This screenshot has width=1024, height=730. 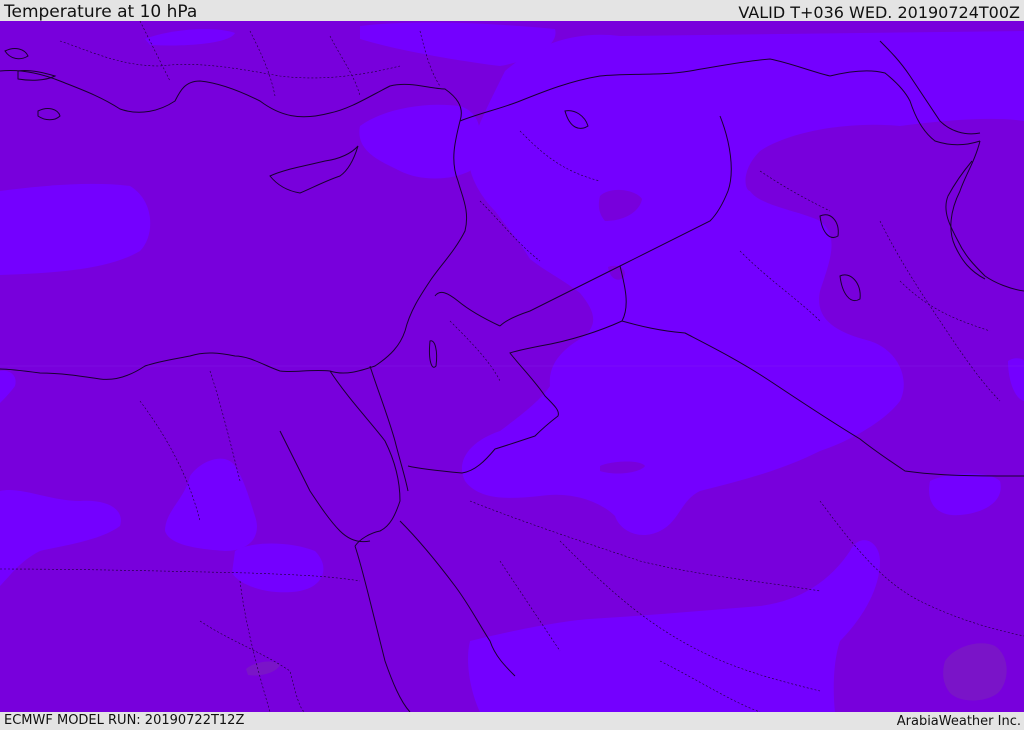 I want to click on credit-label: ArabiaWeather Inc., so click(x=958, y=721).